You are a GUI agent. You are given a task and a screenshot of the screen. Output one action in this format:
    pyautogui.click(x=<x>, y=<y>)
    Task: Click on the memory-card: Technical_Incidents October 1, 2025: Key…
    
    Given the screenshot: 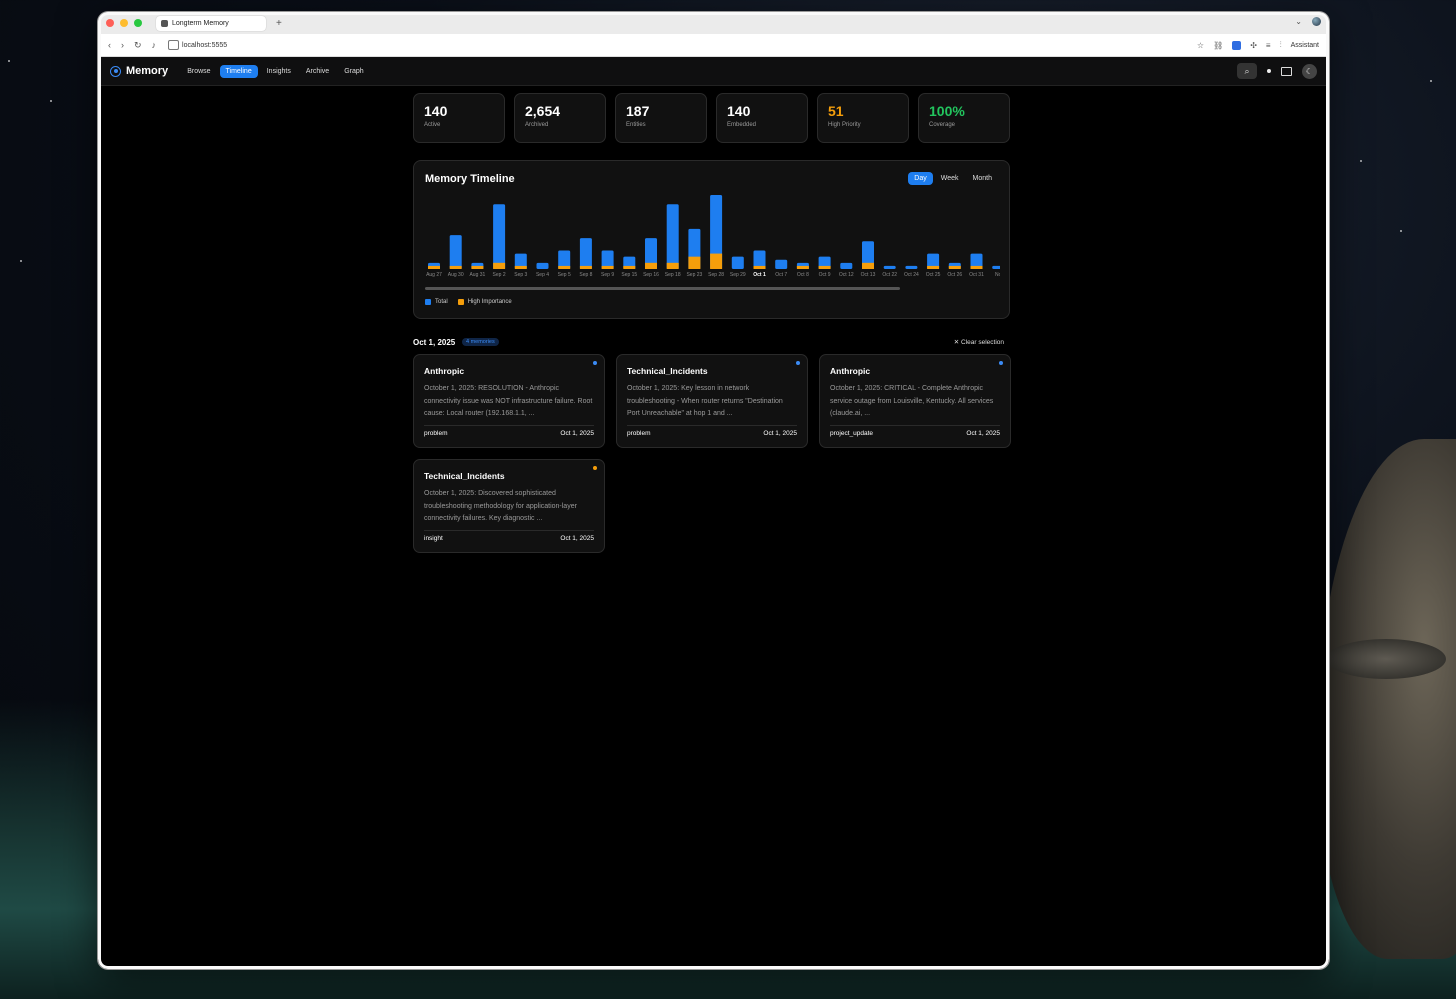 What is the action you would take?
    pyautogui.click(x=712, y=401)
    